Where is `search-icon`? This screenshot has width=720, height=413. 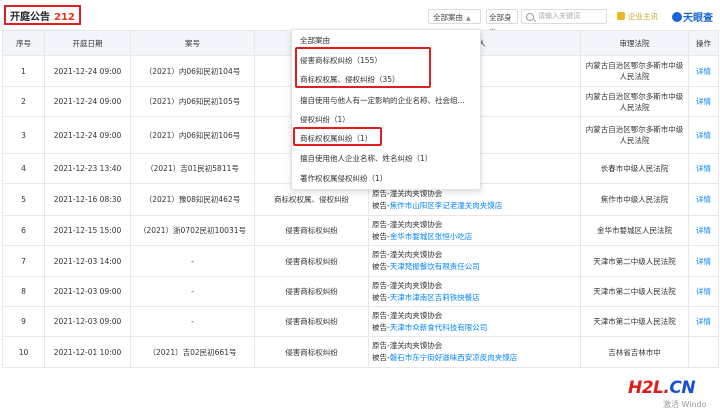 search-icon is located at coordinates (530, 17).